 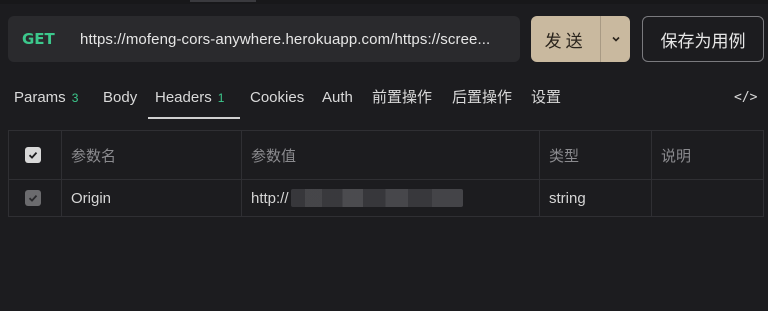 I want to click on redacted-value, so click(x=376, y=198).